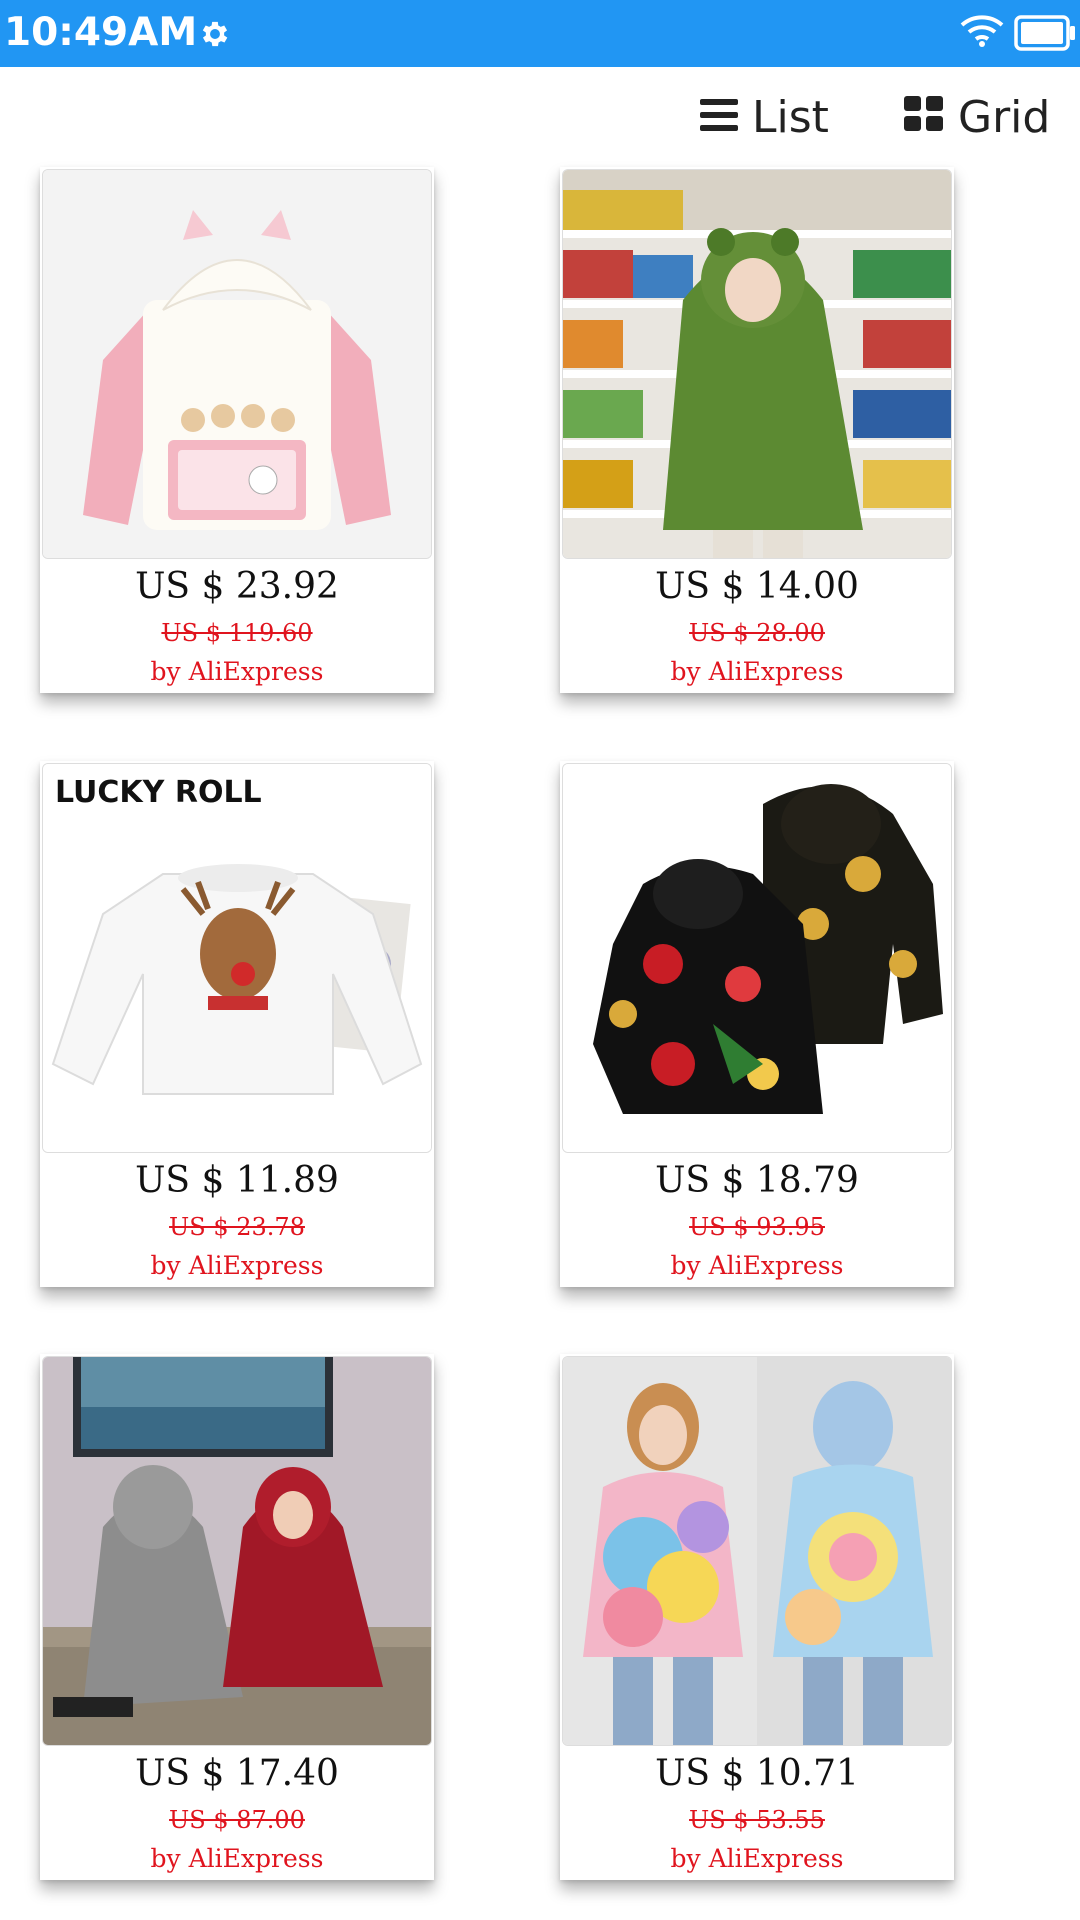  I want to click on battery-icon, so click(1045, 35).